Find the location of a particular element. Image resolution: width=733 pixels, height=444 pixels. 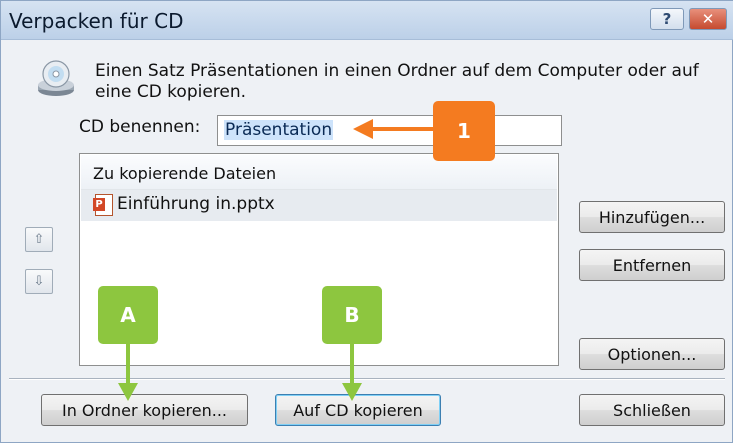

divider is located at coordinates (367, 379).